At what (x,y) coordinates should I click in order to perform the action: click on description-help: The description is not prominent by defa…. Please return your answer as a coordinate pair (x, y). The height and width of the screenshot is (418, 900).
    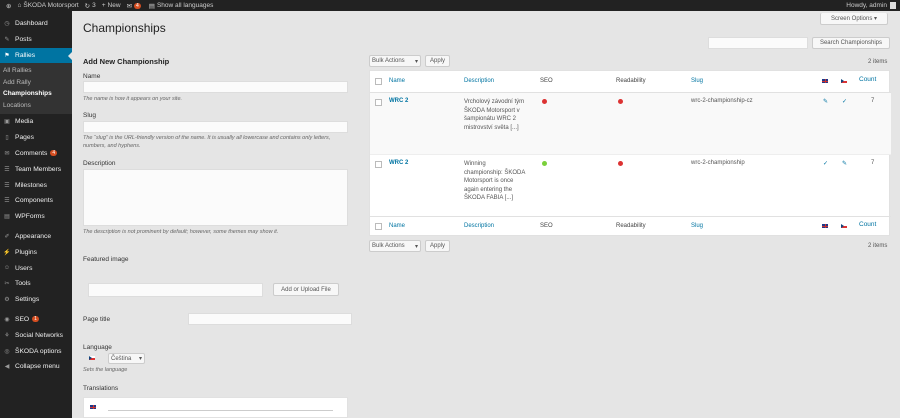
    Looking at the image, I should click on (181, 232).